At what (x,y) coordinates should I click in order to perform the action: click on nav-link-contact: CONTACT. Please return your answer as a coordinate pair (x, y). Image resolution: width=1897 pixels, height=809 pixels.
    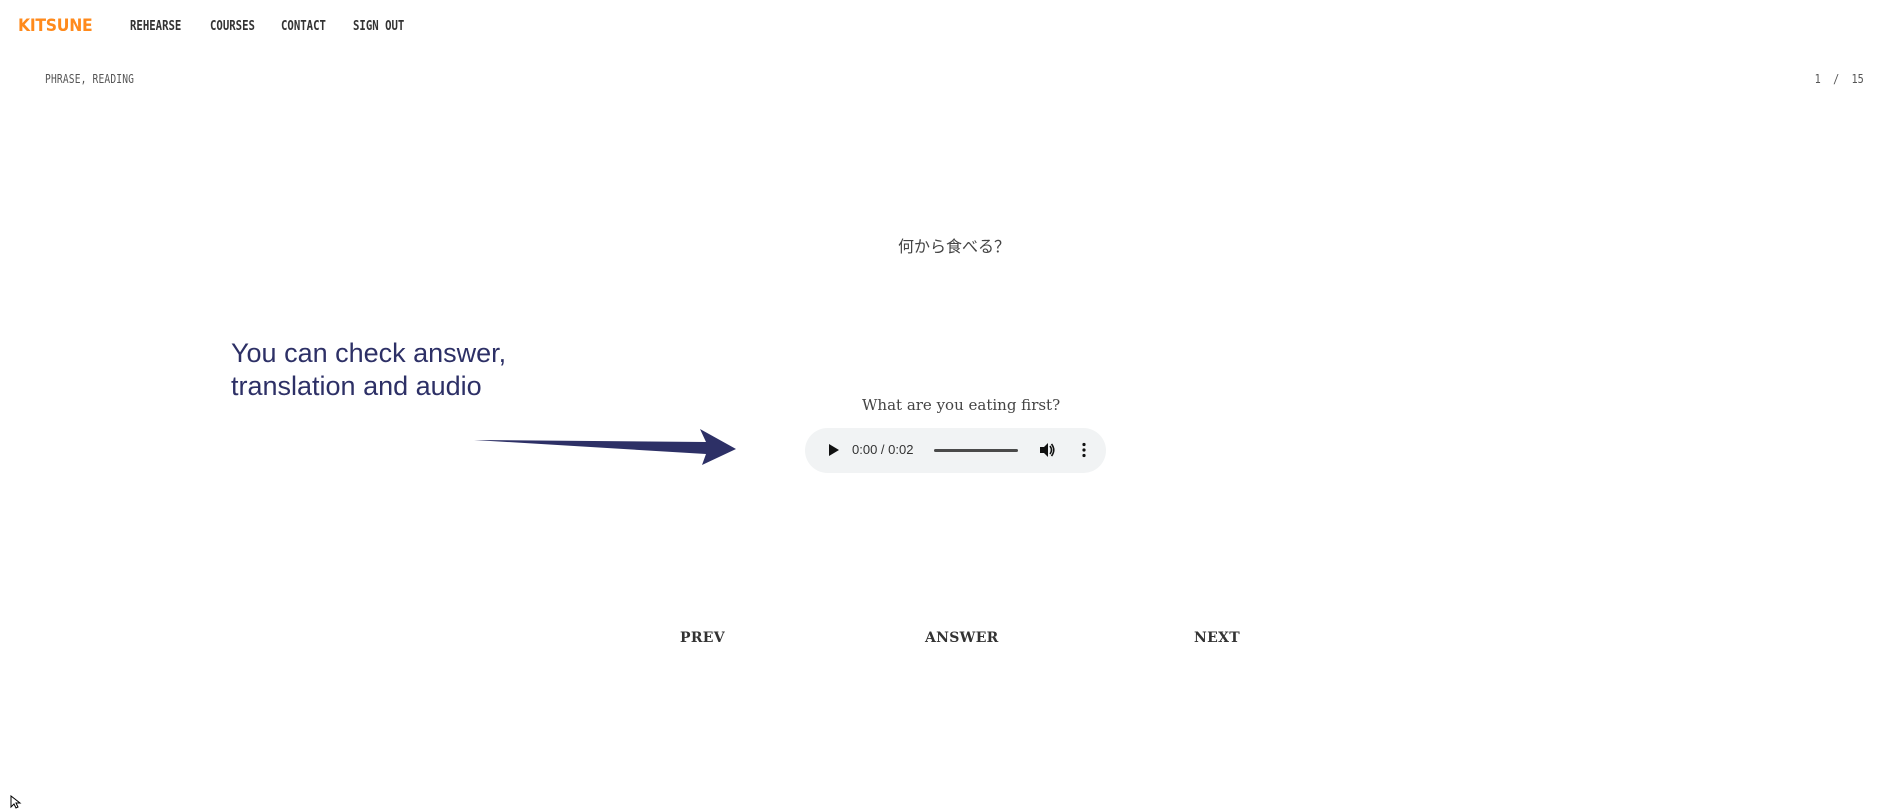
    Looking at the image, I should click on (303, 26).